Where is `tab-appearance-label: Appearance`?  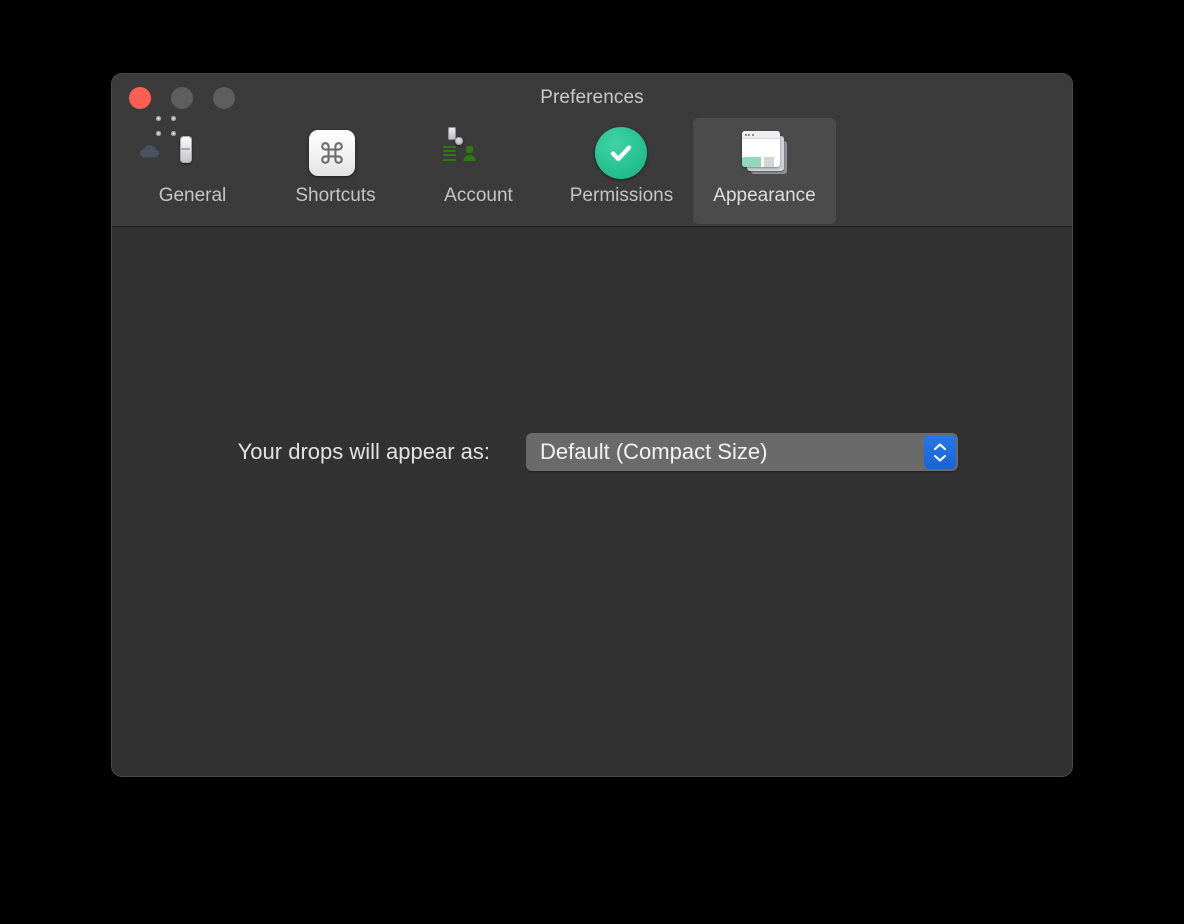 tab-appearance-label: Appearance is located at coordinates (764, 195).